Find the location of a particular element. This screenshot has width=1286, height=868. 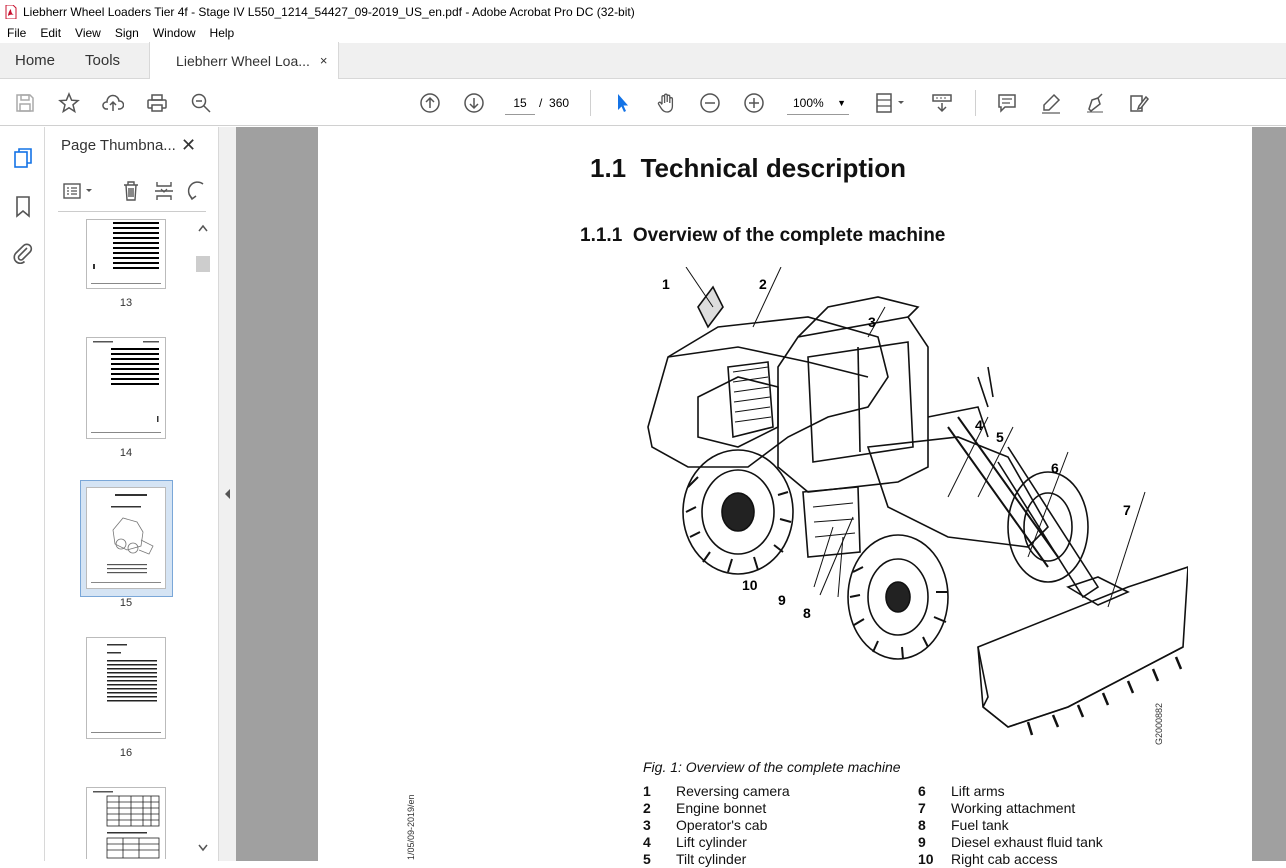

zoom-level-select: 100% ▼ is located at coordinates (818, 103).